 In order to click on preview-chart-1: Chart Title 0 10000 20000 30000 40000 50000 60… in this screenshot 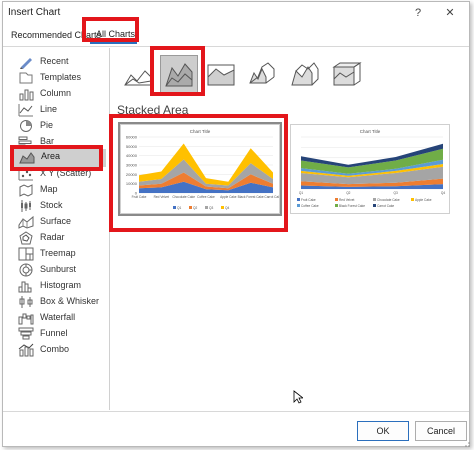, I will do `click(200, 169)`.